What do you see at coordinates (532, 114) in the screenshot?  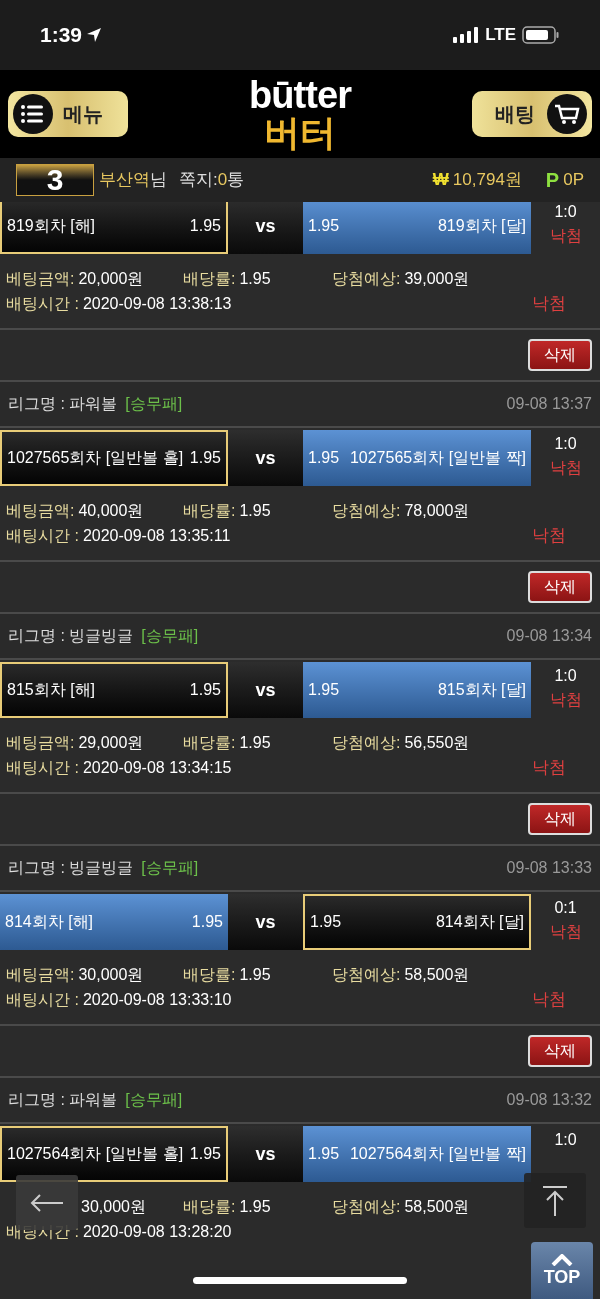 I see `bet-button: 배팅` at bounding box center [532, 114].